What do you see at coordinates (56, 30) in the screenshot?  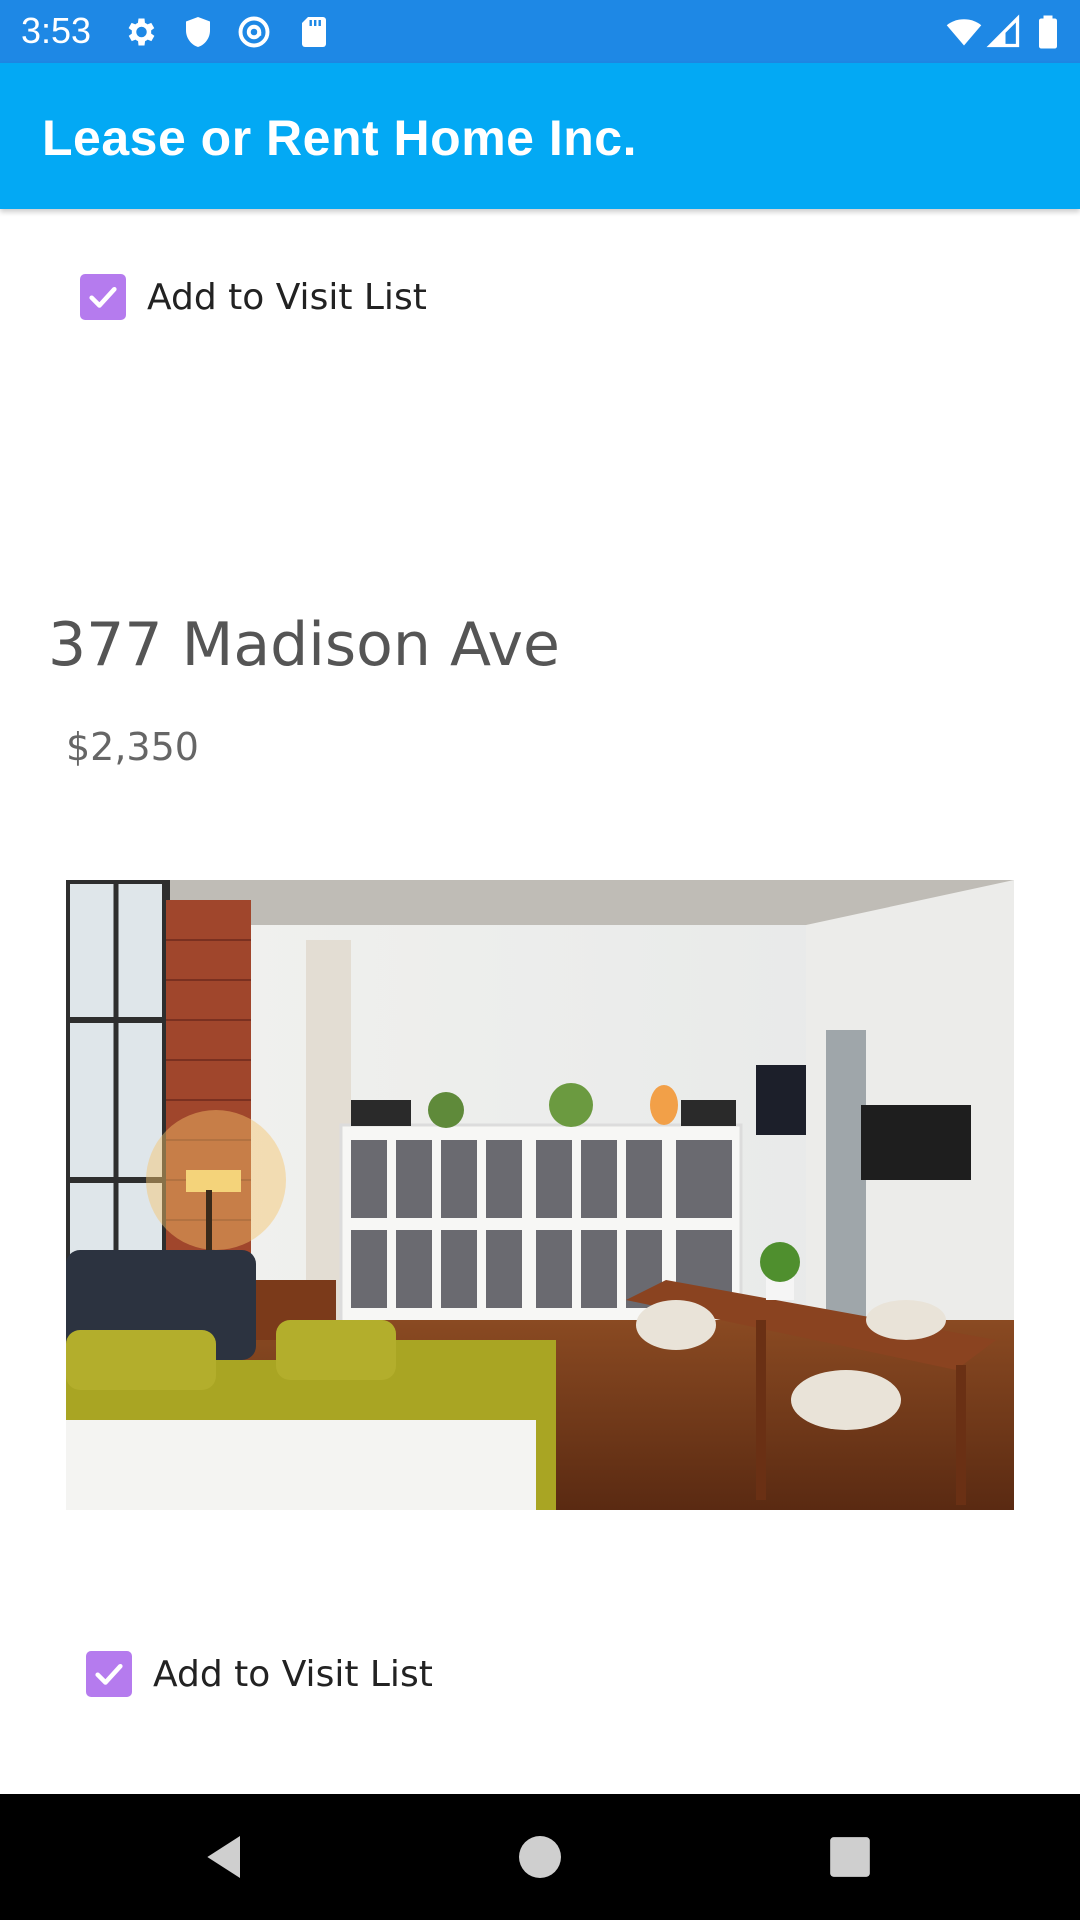 I see `status-time: 3:53` at bounding box center [56, 30].